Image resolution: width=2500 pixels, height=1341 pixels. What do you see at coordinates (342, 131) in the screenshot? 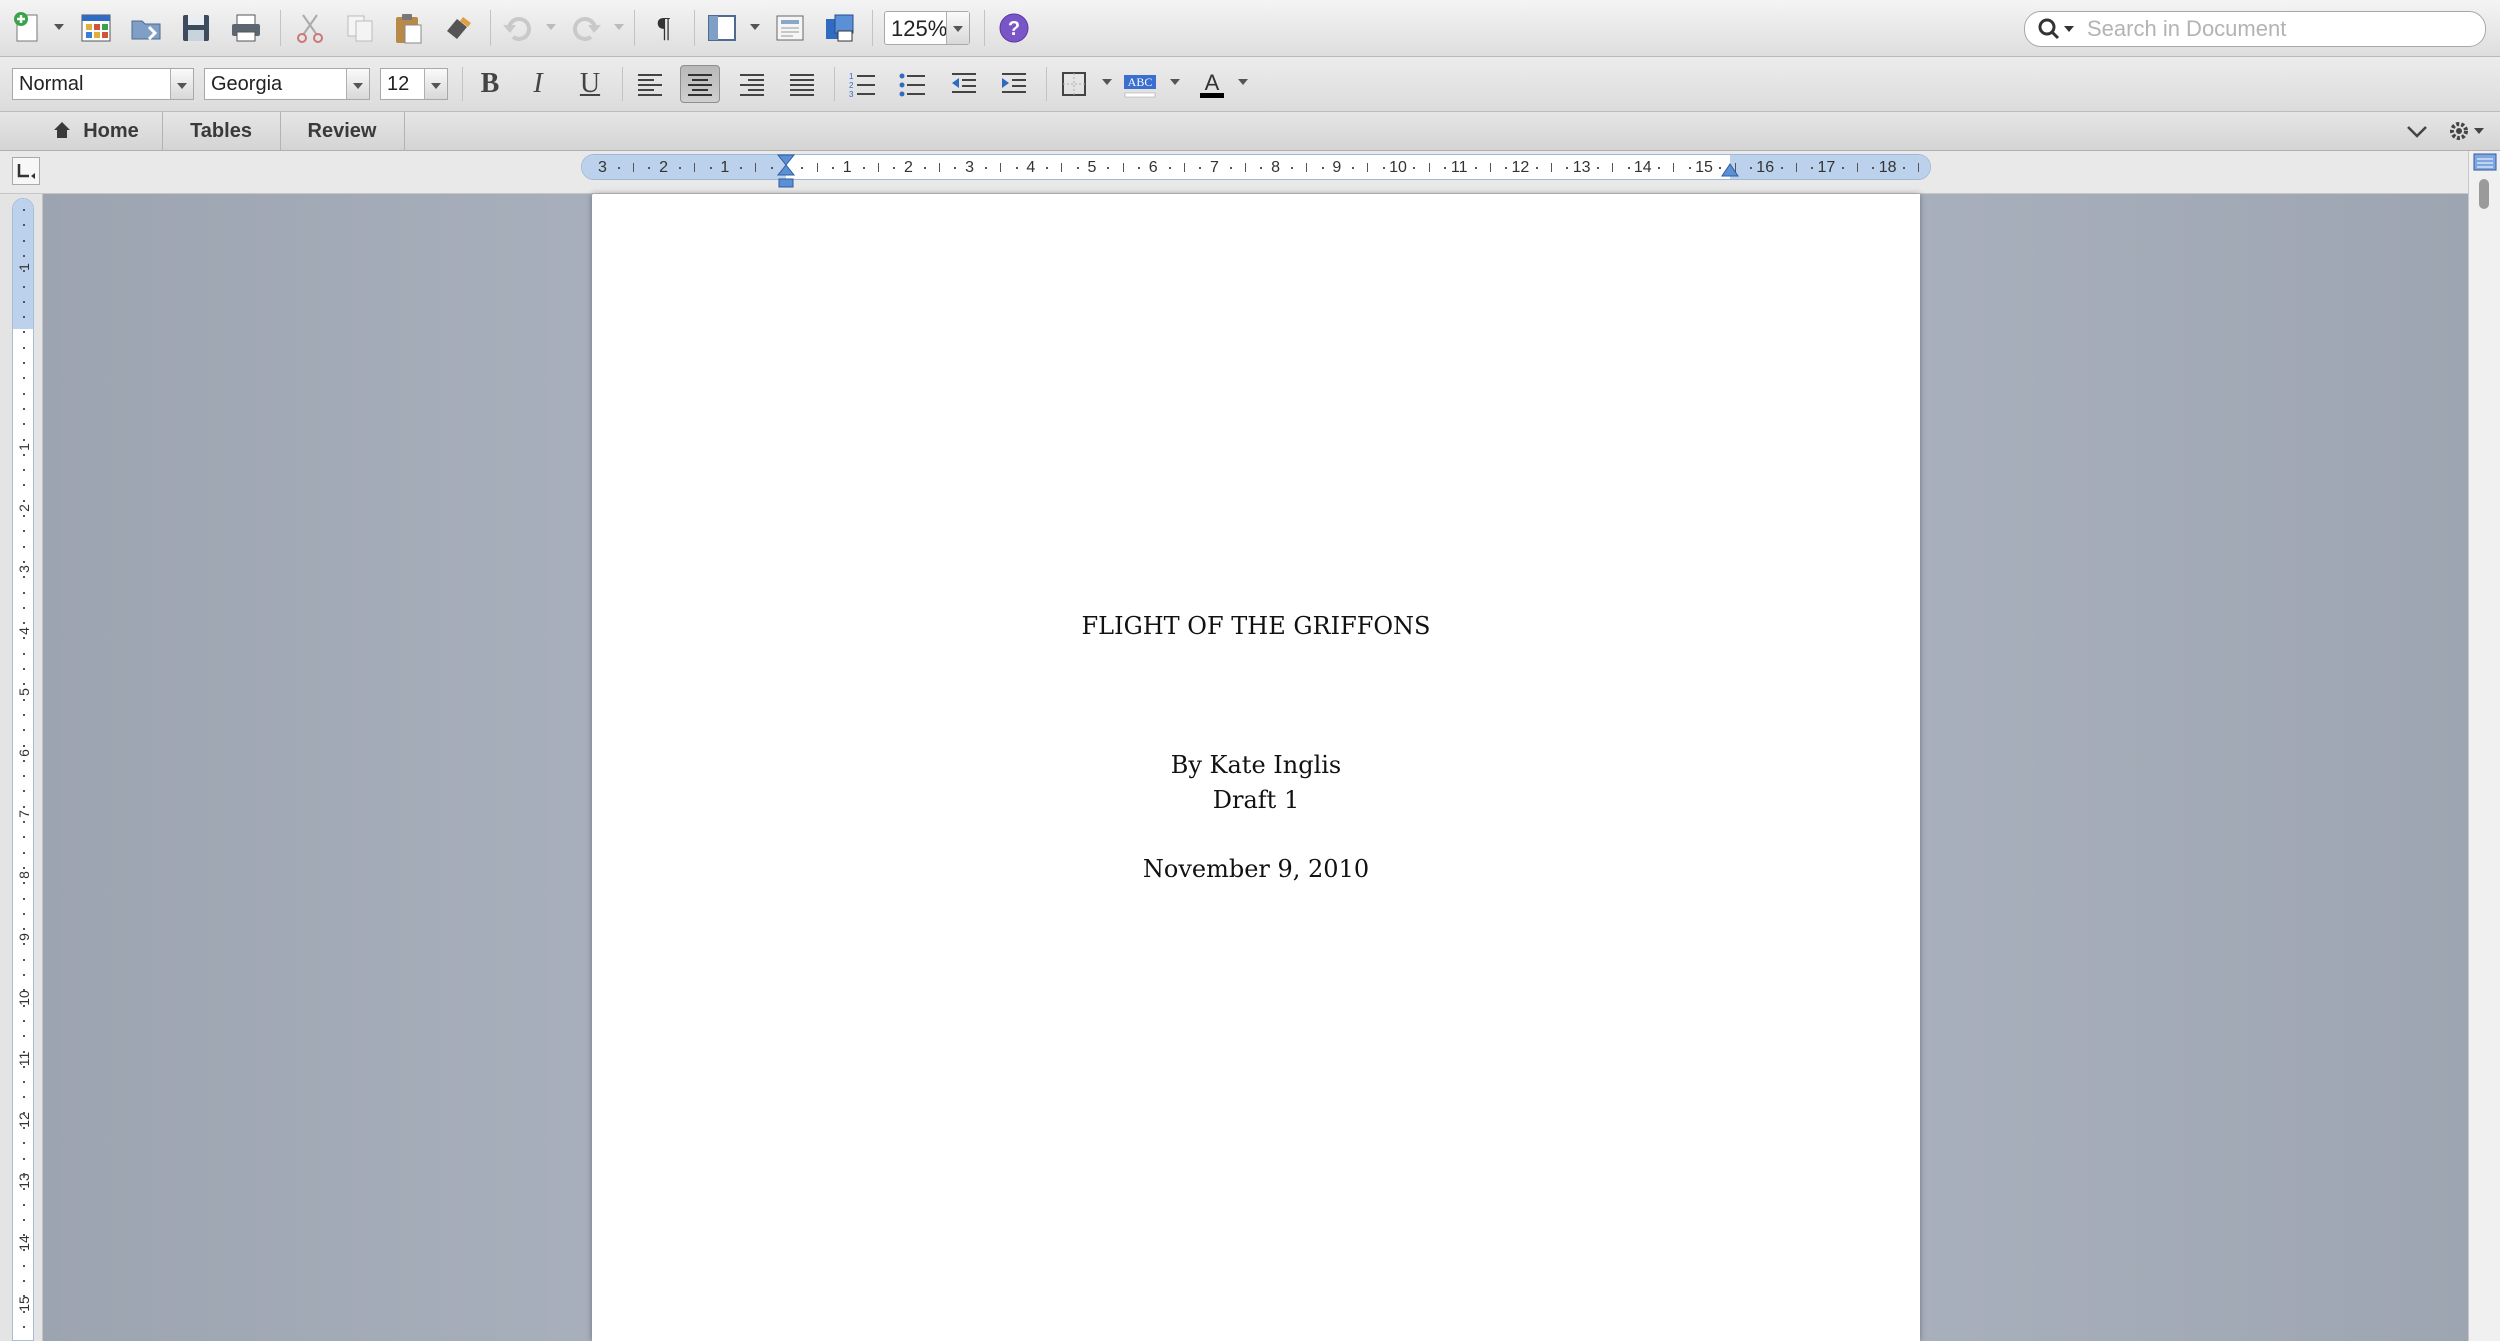
I see `tab-review: Review` at bounding box center [342, 131].